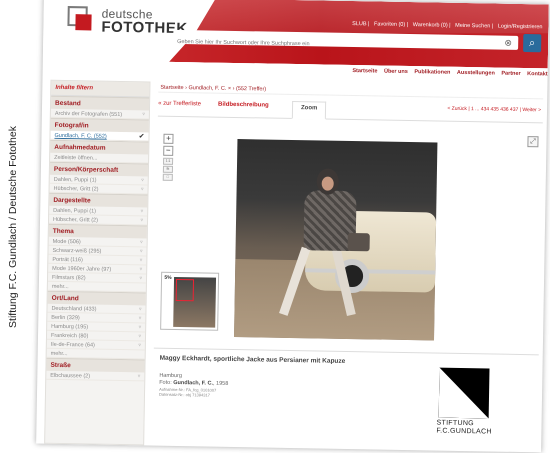 Image resolution: width=550 pixels, height=453 pixels. Describe the element at coordinates (70, 376) in the screenshot. I see `filter-item-label: Elbchaussee (2)` at that location.